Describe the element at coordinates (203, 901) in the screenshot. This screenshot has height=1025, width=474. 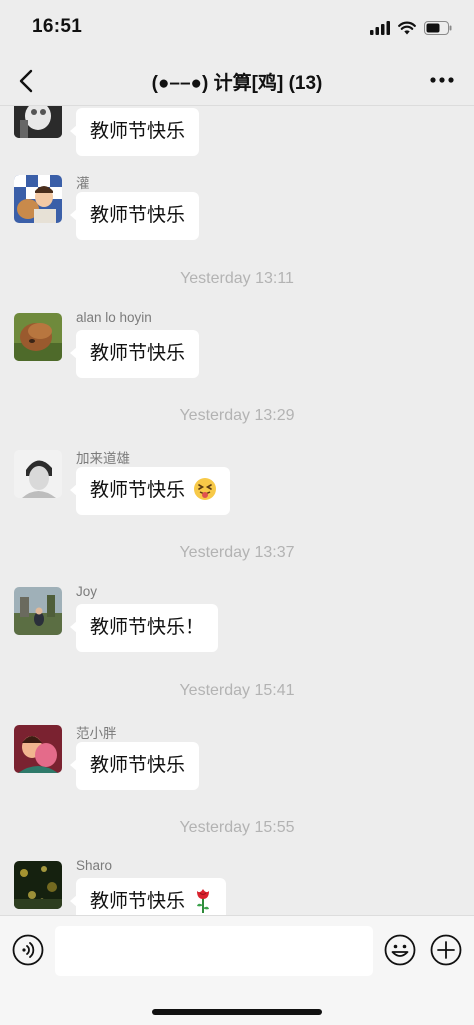
I see `rose-icon` at that location.